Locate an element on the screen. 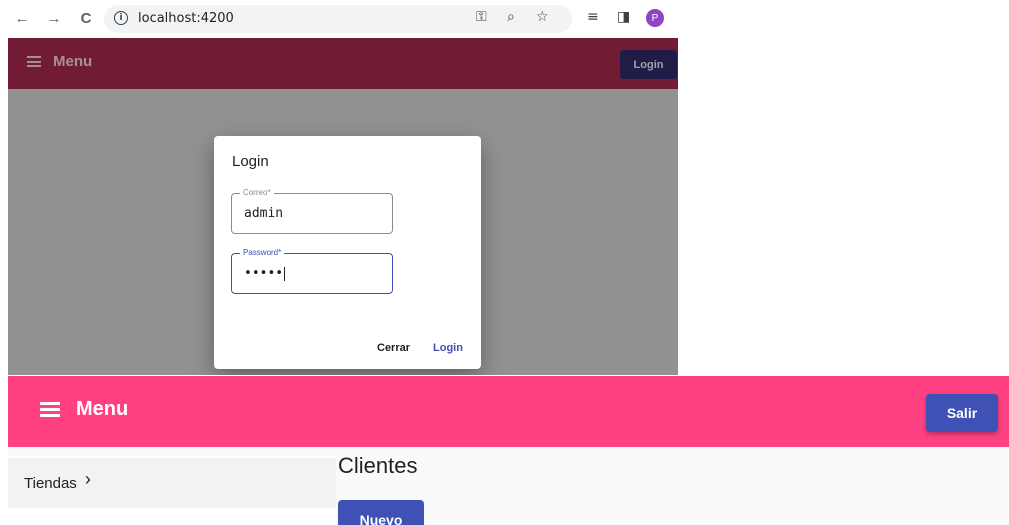 Image resolution: width=1009 pixels, height=525 pixels. zoom-icon: ⌕ is located at coordinates (511, 17).